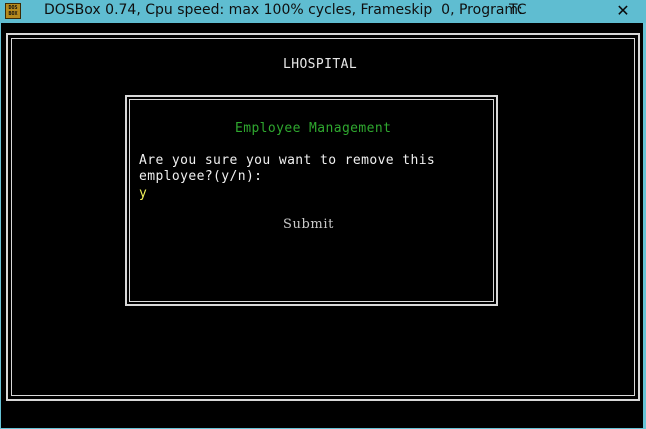  What do you see at coordinates (143, 193) in the screenshot?
I see `confirm-input: y` at bounding box center [143, 193].